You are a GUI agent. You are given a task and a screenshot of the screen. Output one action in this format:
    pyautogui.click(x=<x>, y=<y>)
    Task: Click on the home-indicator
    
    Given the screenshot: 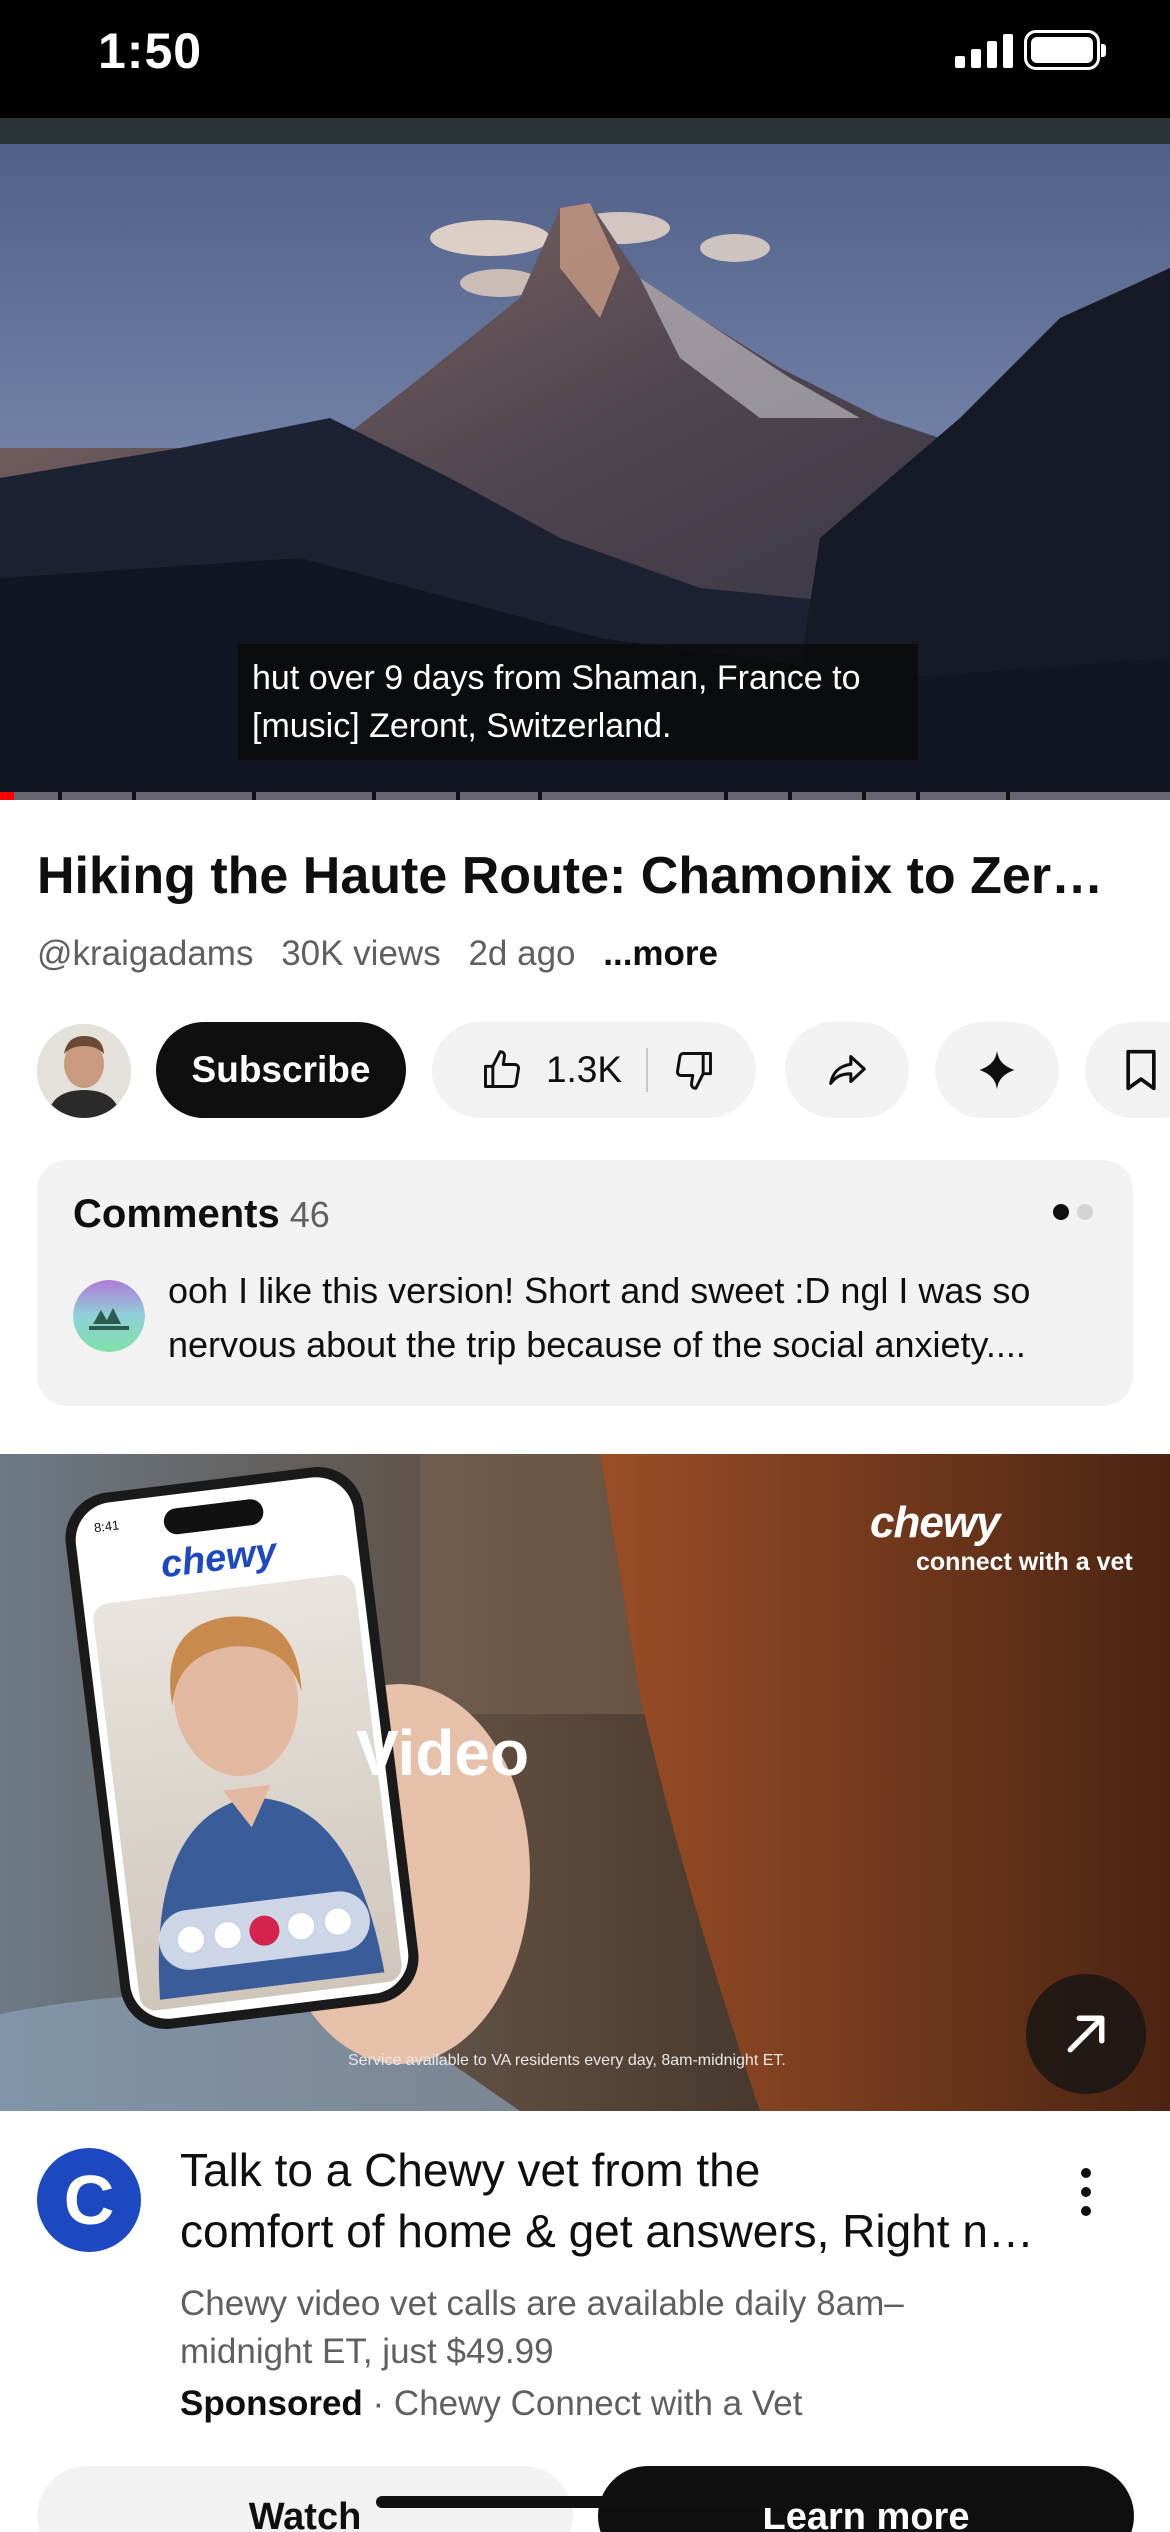 What is the action you would take?
    pyautogui.click(x=585, y=2502)
    